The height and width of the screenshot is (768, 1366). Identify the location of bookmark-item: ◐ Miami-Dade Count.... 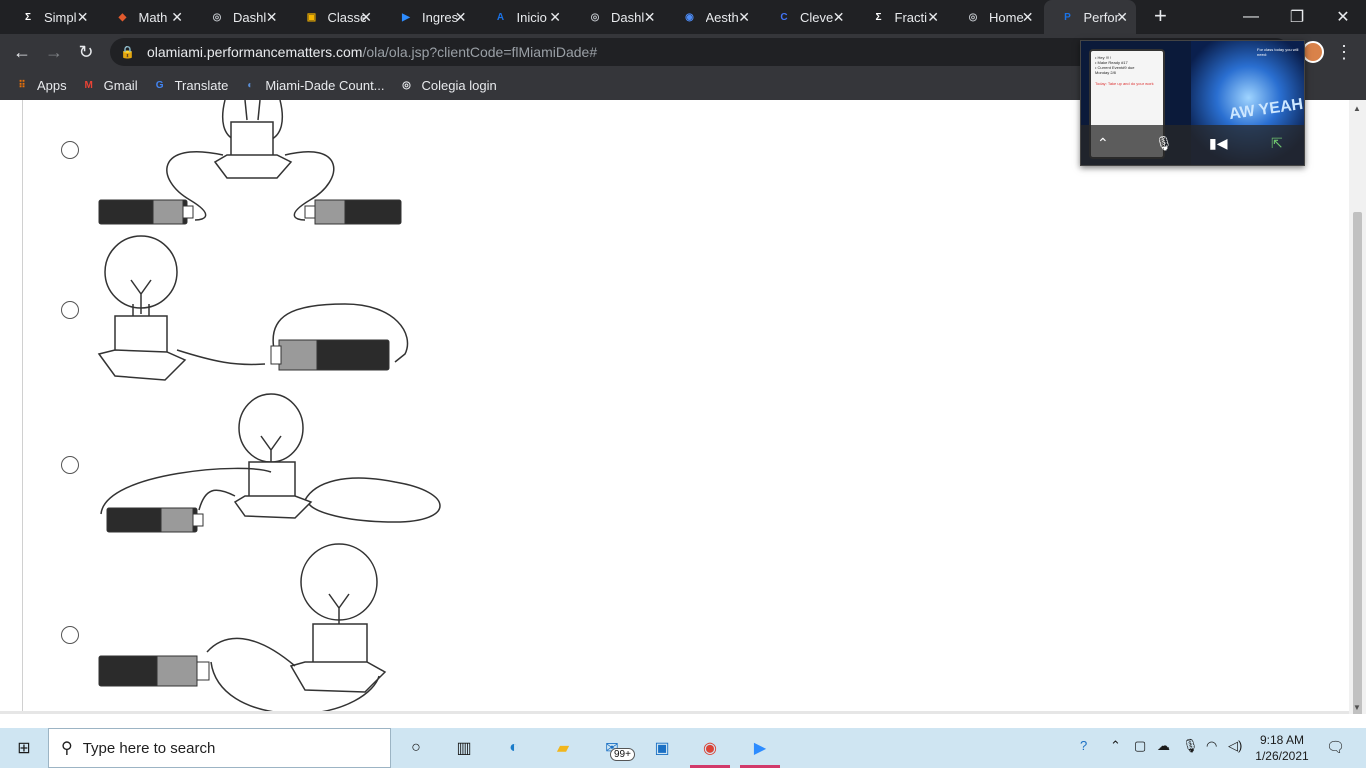
(313, 85).